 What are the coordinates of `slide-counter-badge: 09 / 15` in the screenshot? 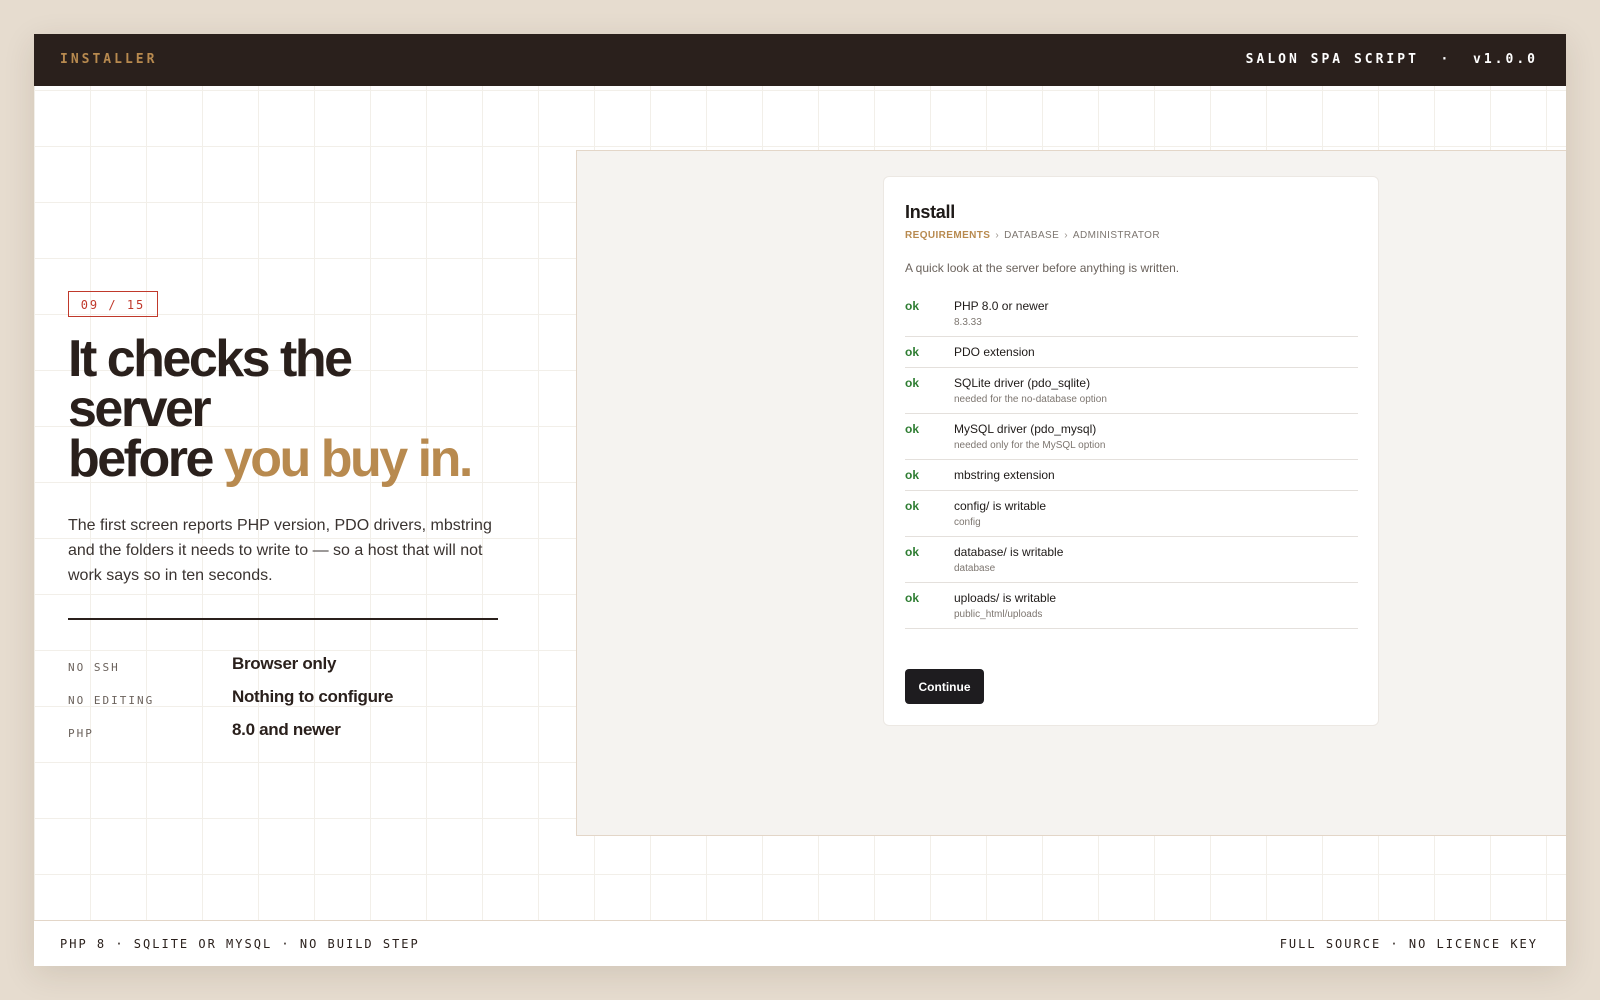 It's located at (113, 304).